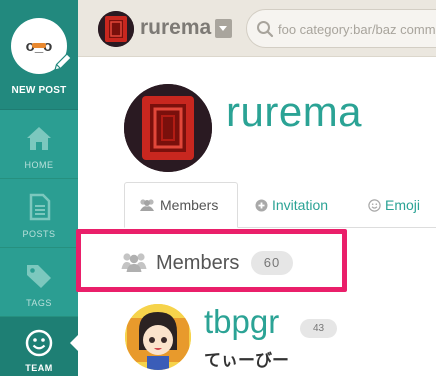 Image resolution: width=436 pixels, height=376 pixels. I want to click on highlight-box, so click(211, 260).